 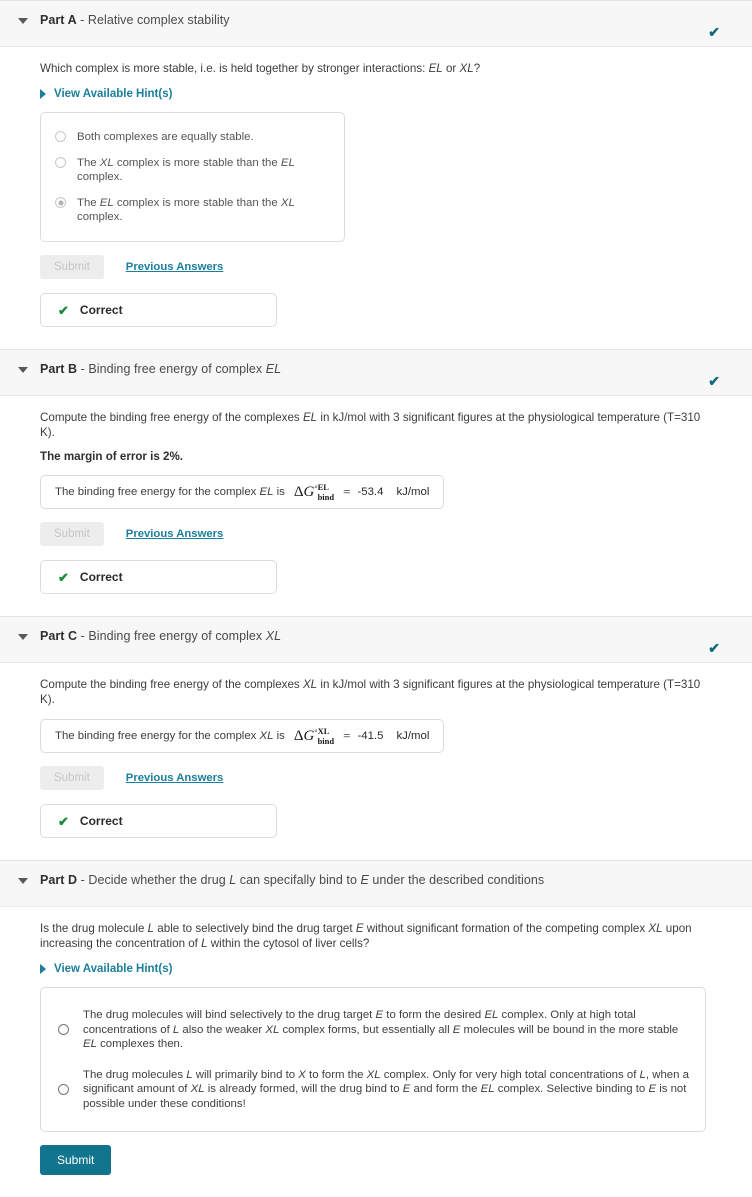 What do you see at coordinates (372, 492) in the screenshot?
I see `answer-value: -53.4` at bounding box center [372, 492].